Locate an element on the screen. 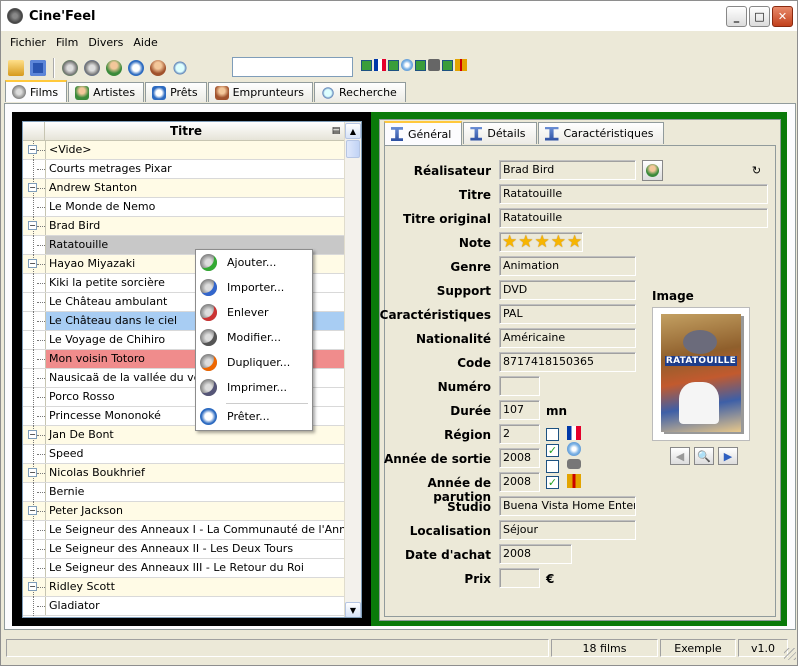 The width and height of the screenshot is (798, 666). field-annee-parution: 2008 is located at coordinates (519, 482).